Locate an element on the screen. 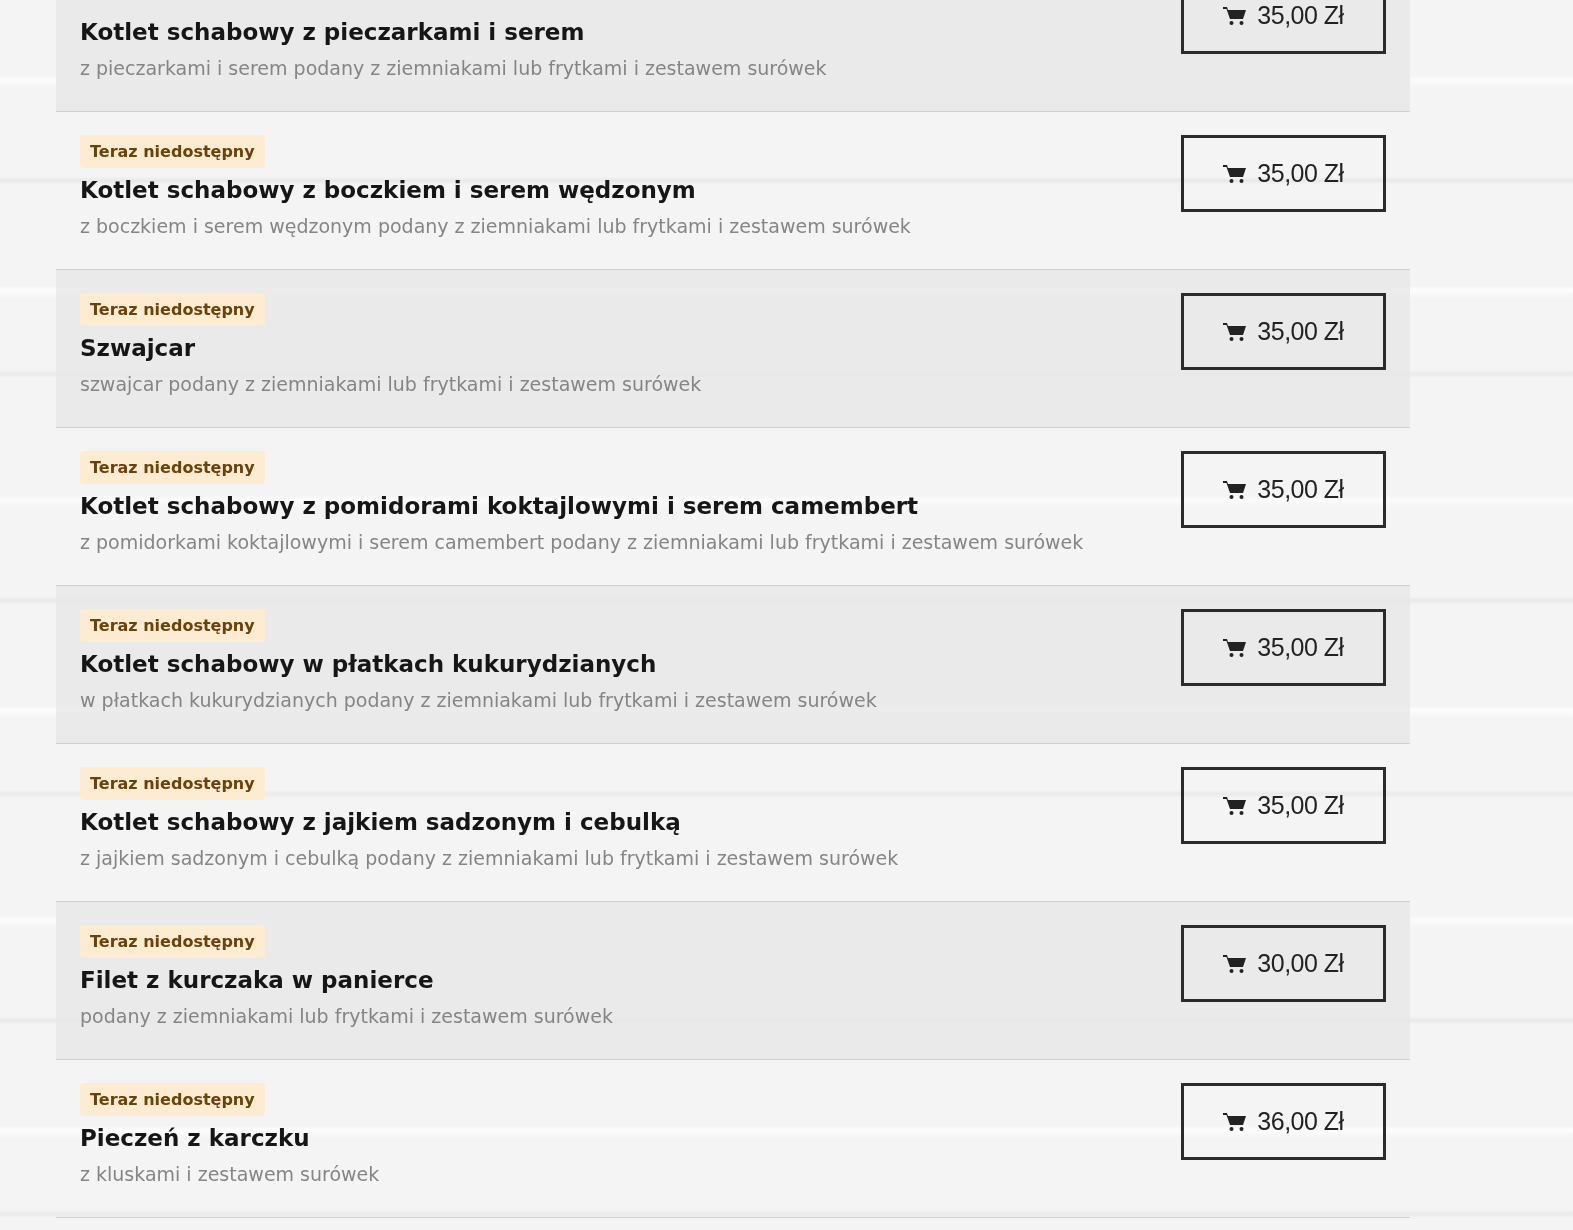 The width and height of the screenshot is (1573, 1230). dish-description: z kluskami i zestawem surówek is located at coordinates (230, 1174).